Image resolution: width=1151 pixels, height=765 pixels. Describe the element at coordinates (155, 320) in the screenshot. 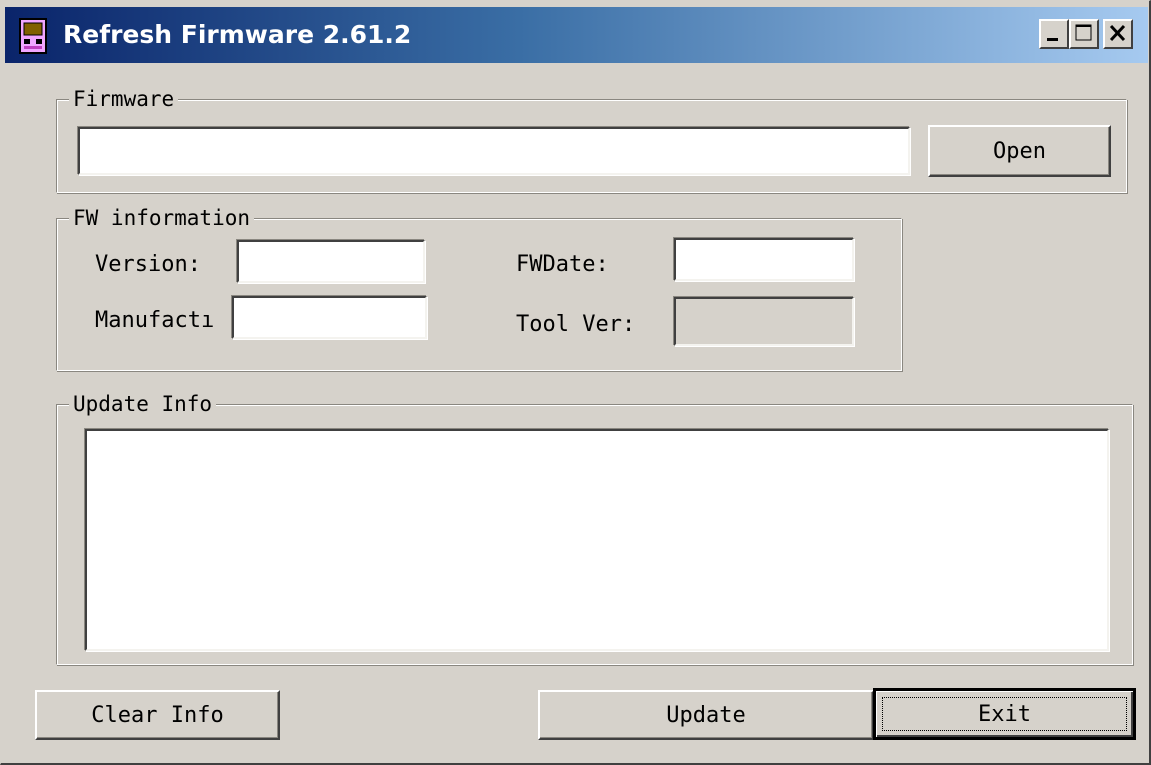

I see `manufacturer-label: Manufactı` at that location.